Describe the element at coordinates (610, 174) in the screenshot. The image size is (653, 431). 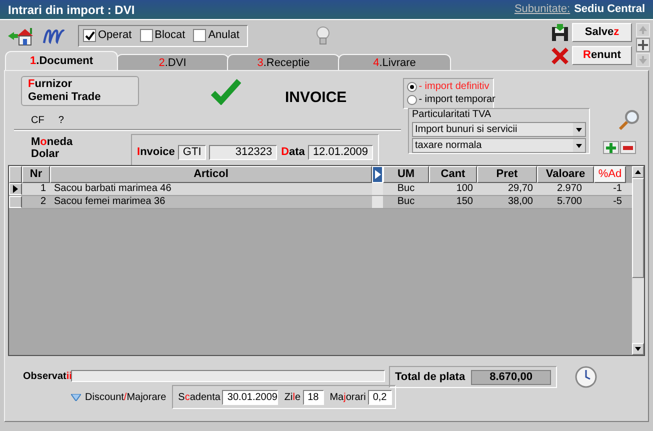
I see `column-header: %Ad` at that location.